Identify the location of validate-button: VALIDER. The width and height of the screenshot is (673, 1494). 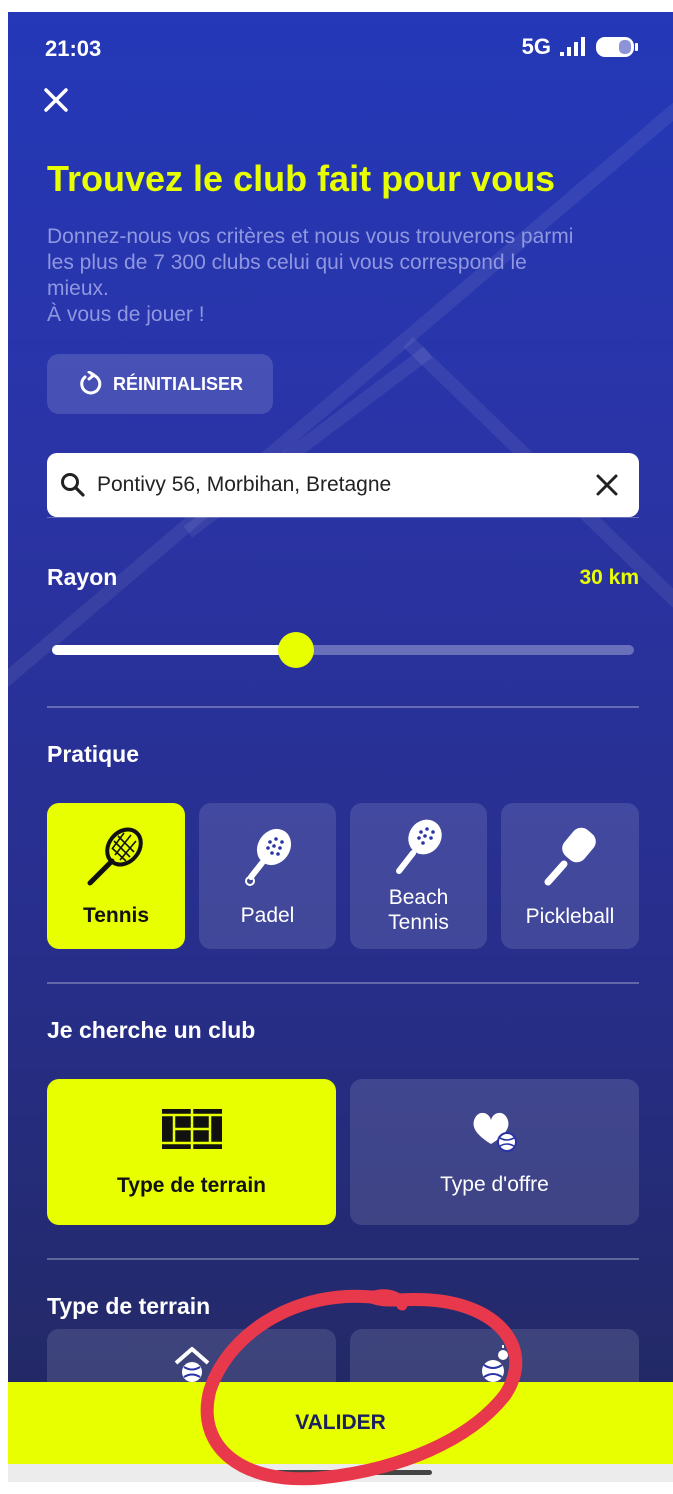
(340, 1423).